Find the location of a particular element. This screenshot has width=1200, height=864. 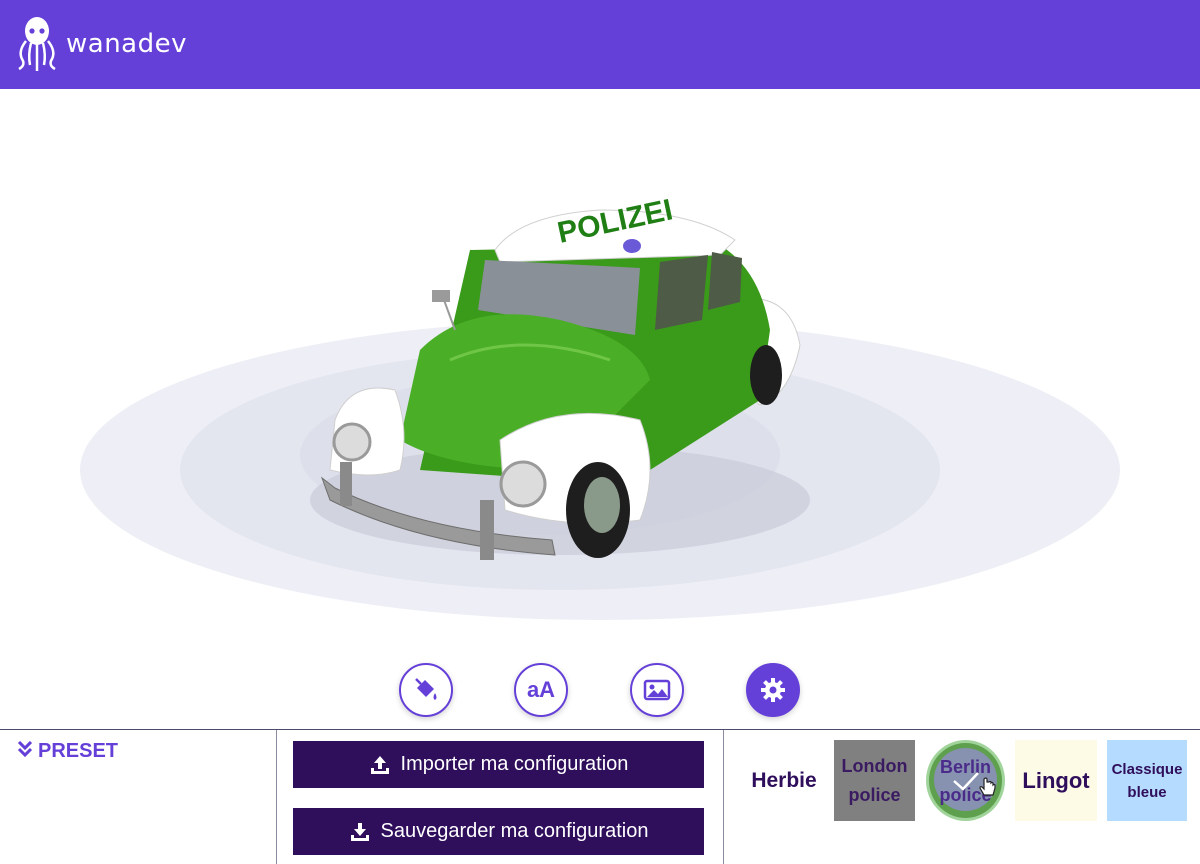

paint-bucket-icon is located at coordinates (426, 689).